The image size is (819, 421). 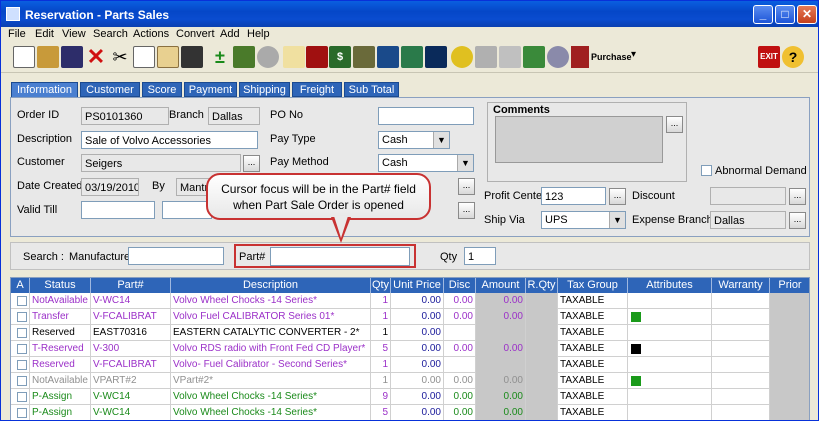 I want to click on report-icon, so click(x=388, y=57).